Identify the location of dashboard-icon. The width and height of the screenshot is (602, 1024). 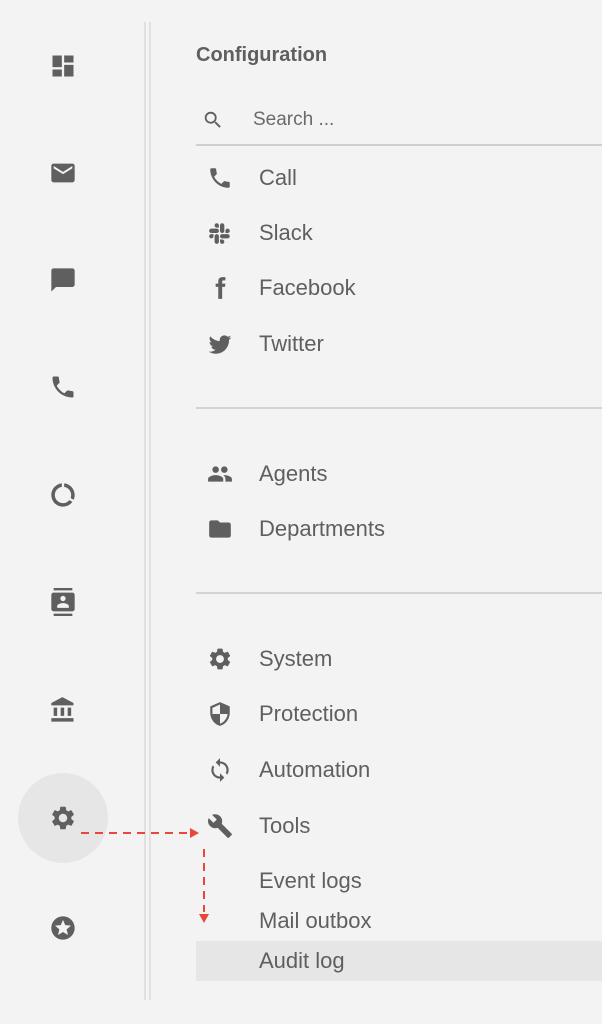
(63, 66).